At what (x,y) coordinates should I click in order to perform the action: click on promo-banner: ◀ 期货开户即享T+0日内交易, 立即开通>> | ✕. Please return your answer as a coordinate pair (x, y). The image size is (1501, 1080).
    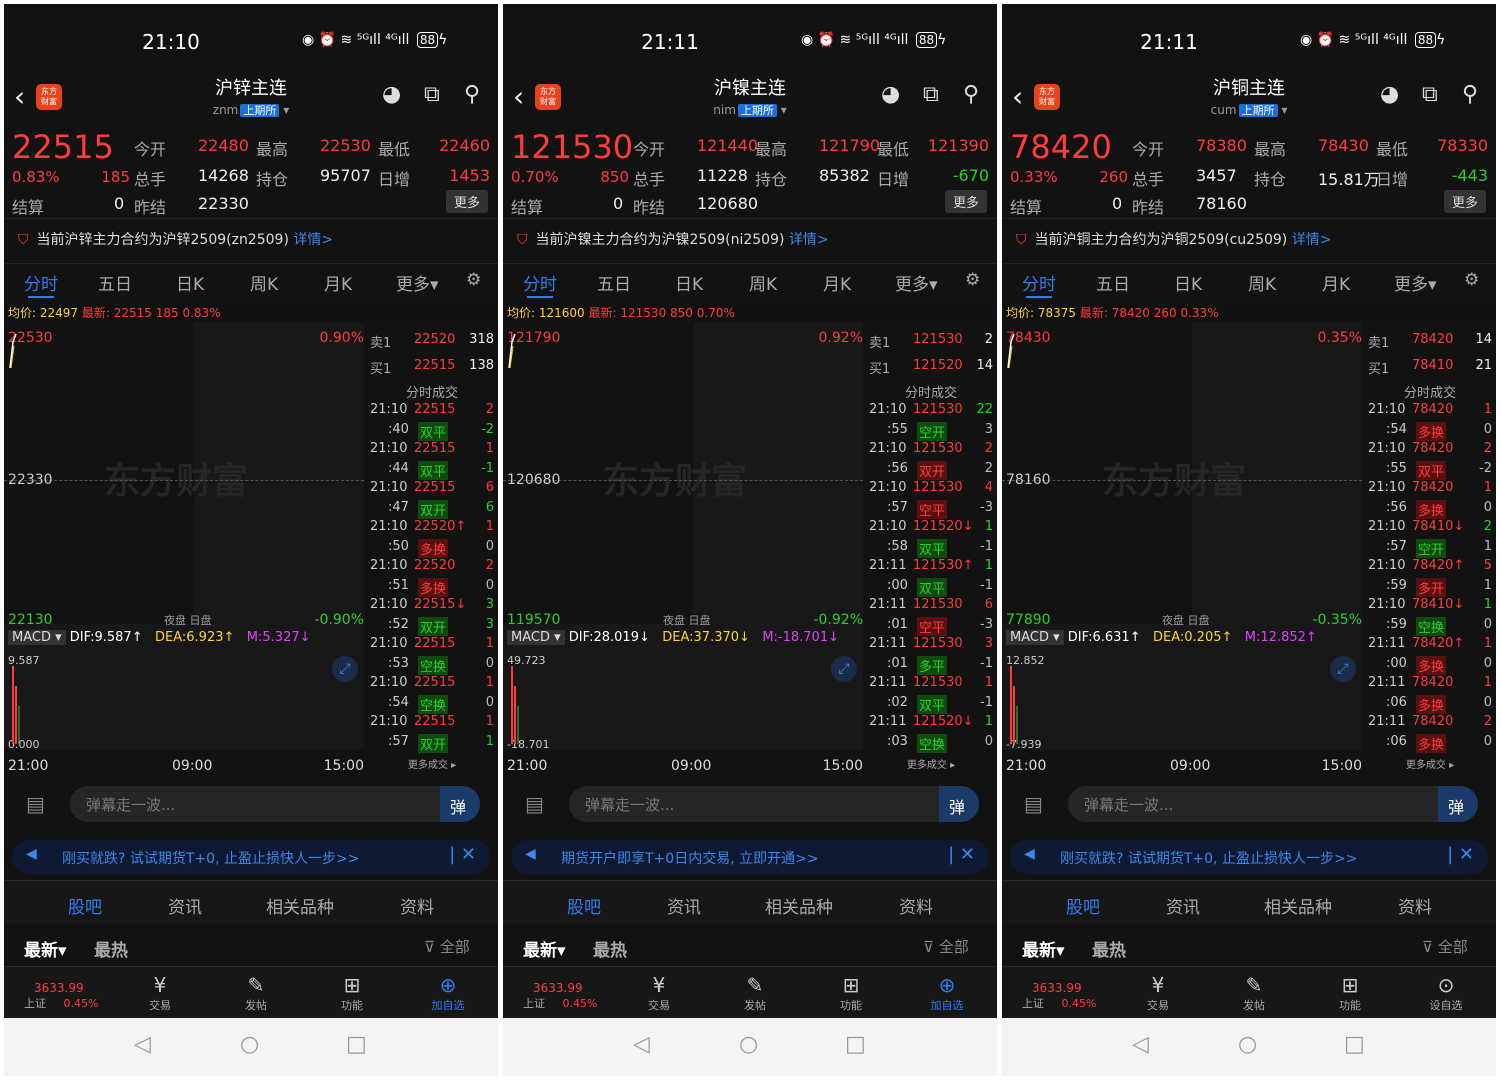
    Looking at the image, I should click on (750, 857).